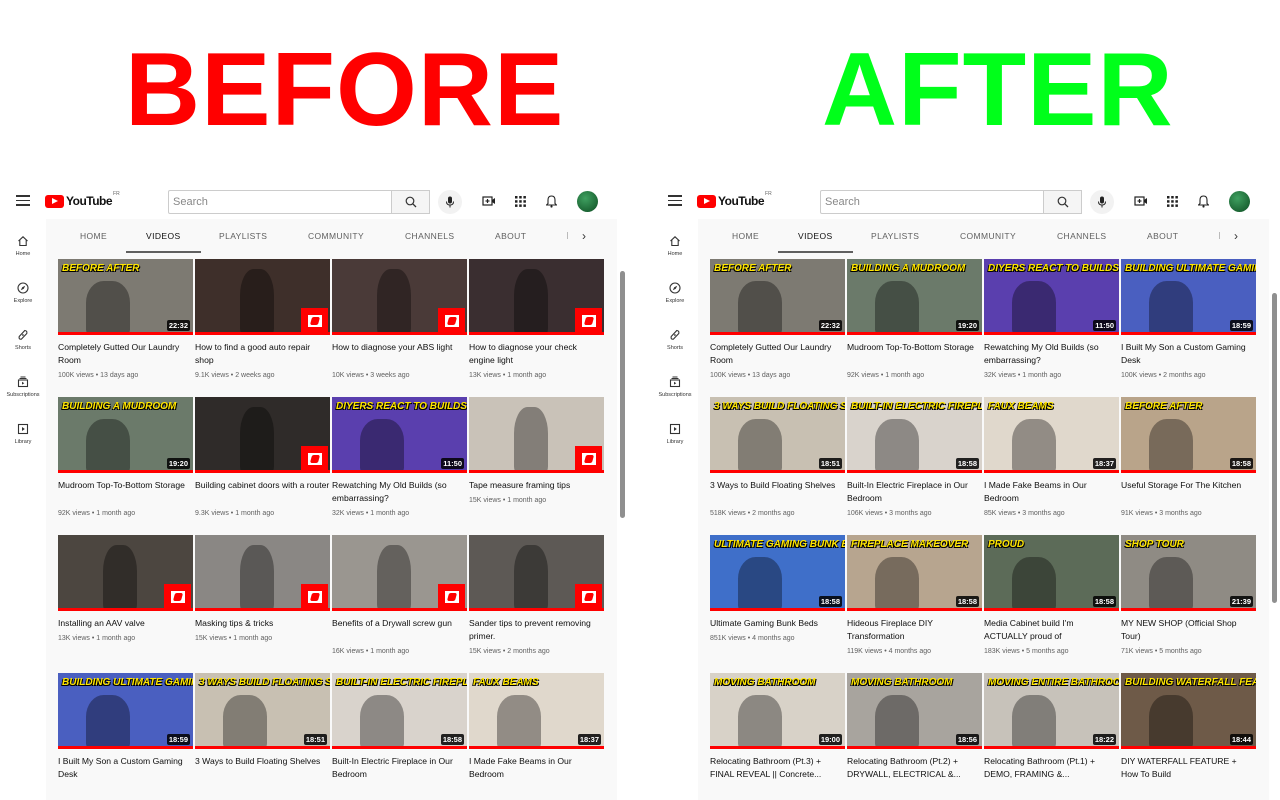  What do you see at coordinates (675, 340) in the screenshot?
I see `sidebar-item-shorts: Shorts` at bounding box center [675, 340].